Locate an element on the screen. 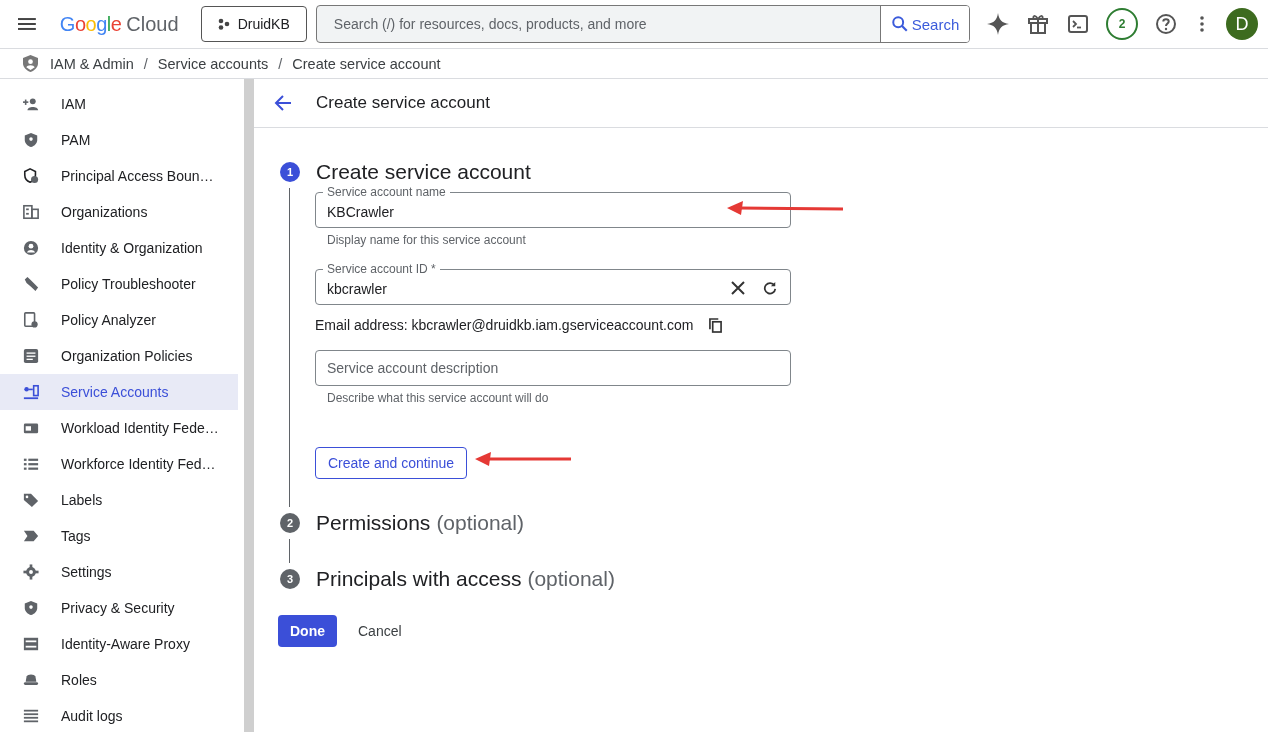  sidebar-item: Organization Policies is located at coordinates (119, 356).